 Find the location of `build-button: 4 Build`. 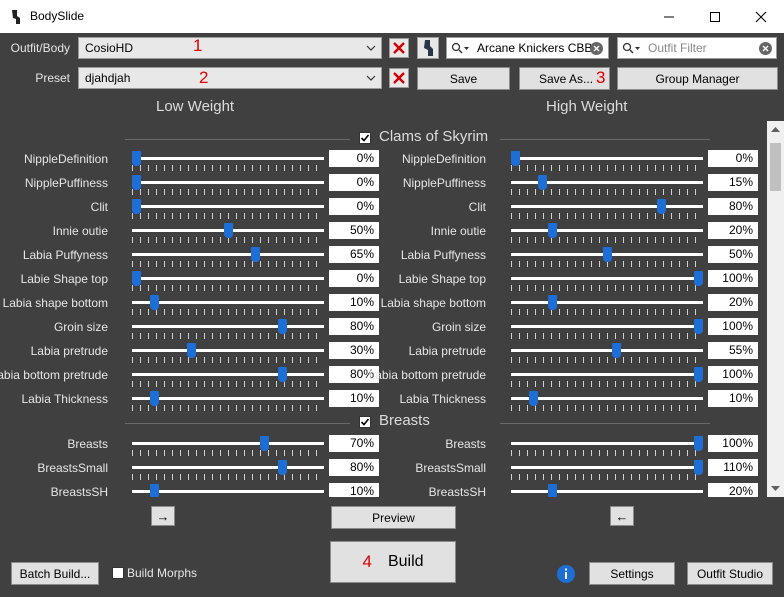

build-button: 4 Build is located at coordinates (393, 562).